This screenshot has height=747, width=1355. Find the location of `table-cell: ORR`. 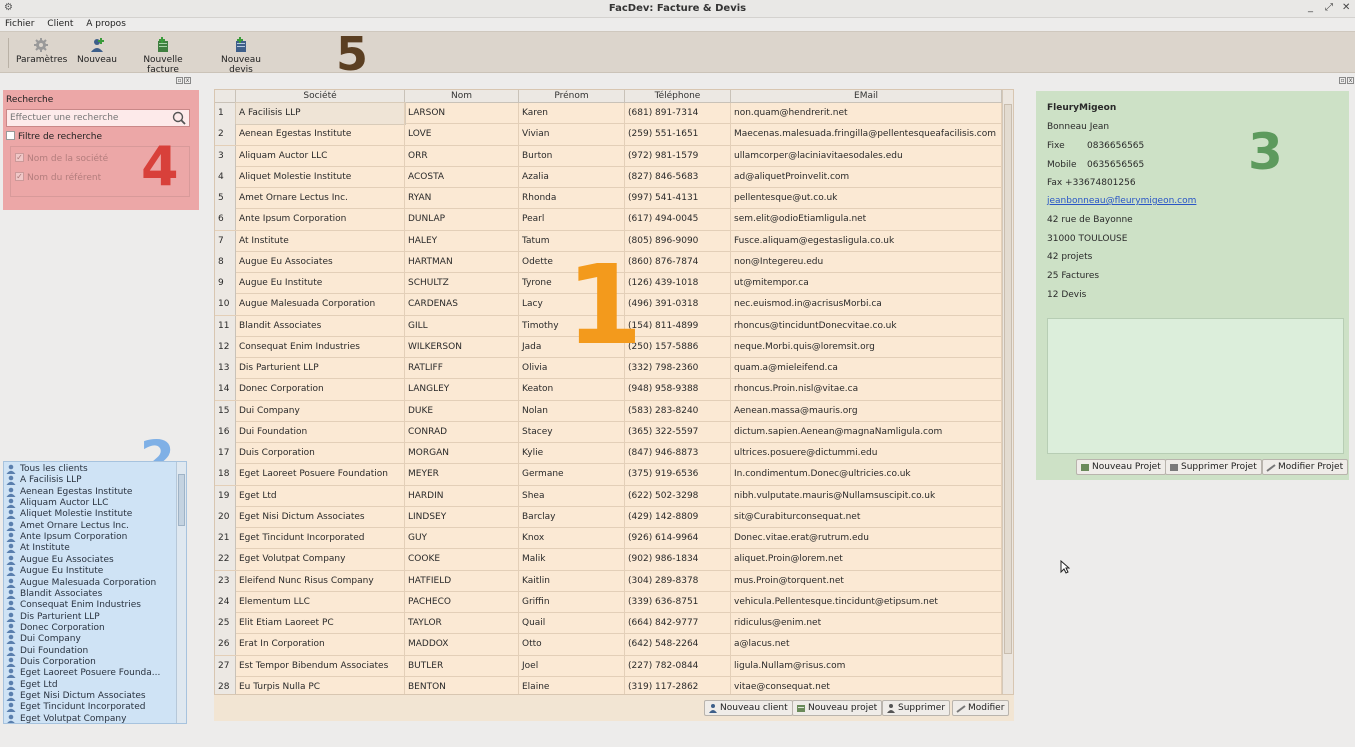

table-cell: ORR is located at coordinates (462, 156).